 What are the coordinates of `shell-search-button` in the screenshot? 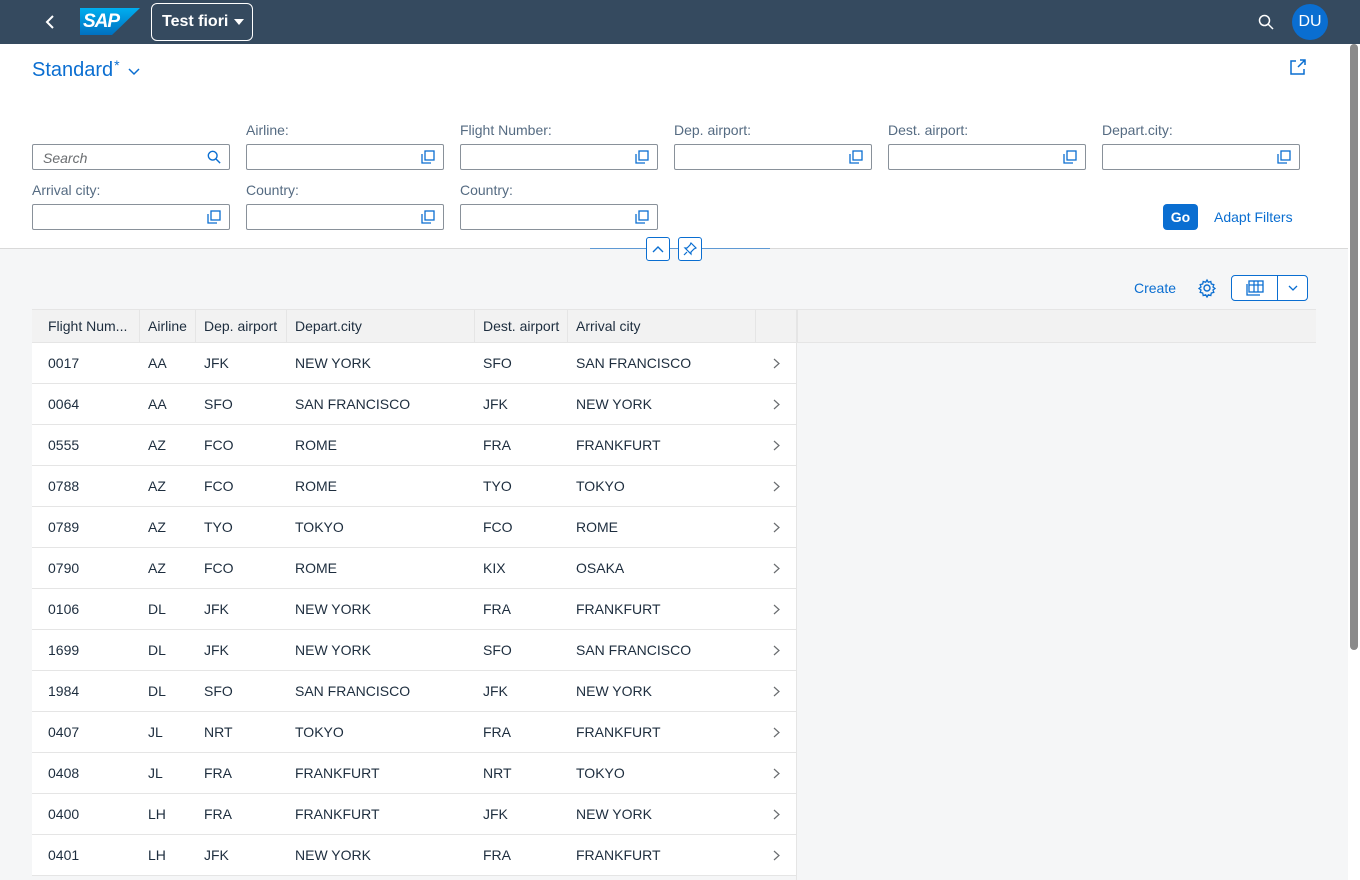 It's located at (1266, 22).